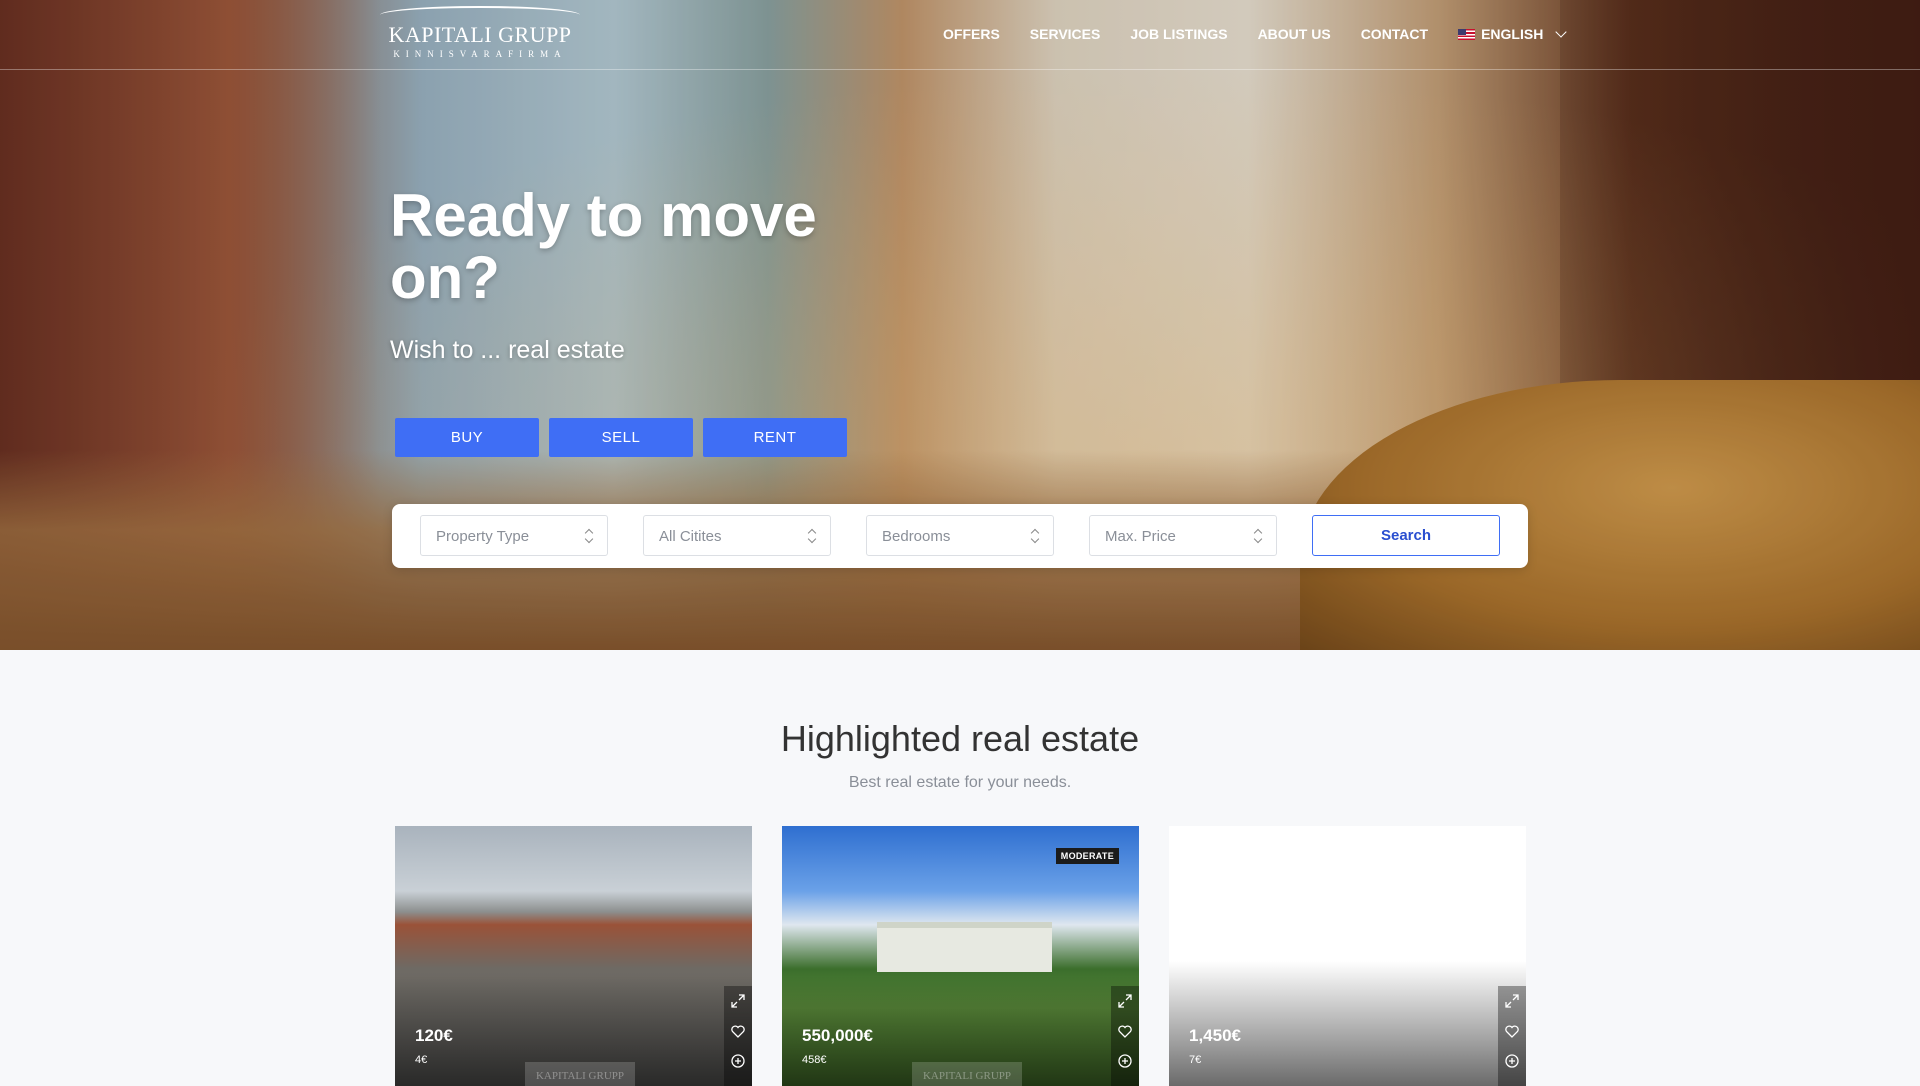  I want to click on transaction-tabs: BUY SELL RENT, so click(621, 437).